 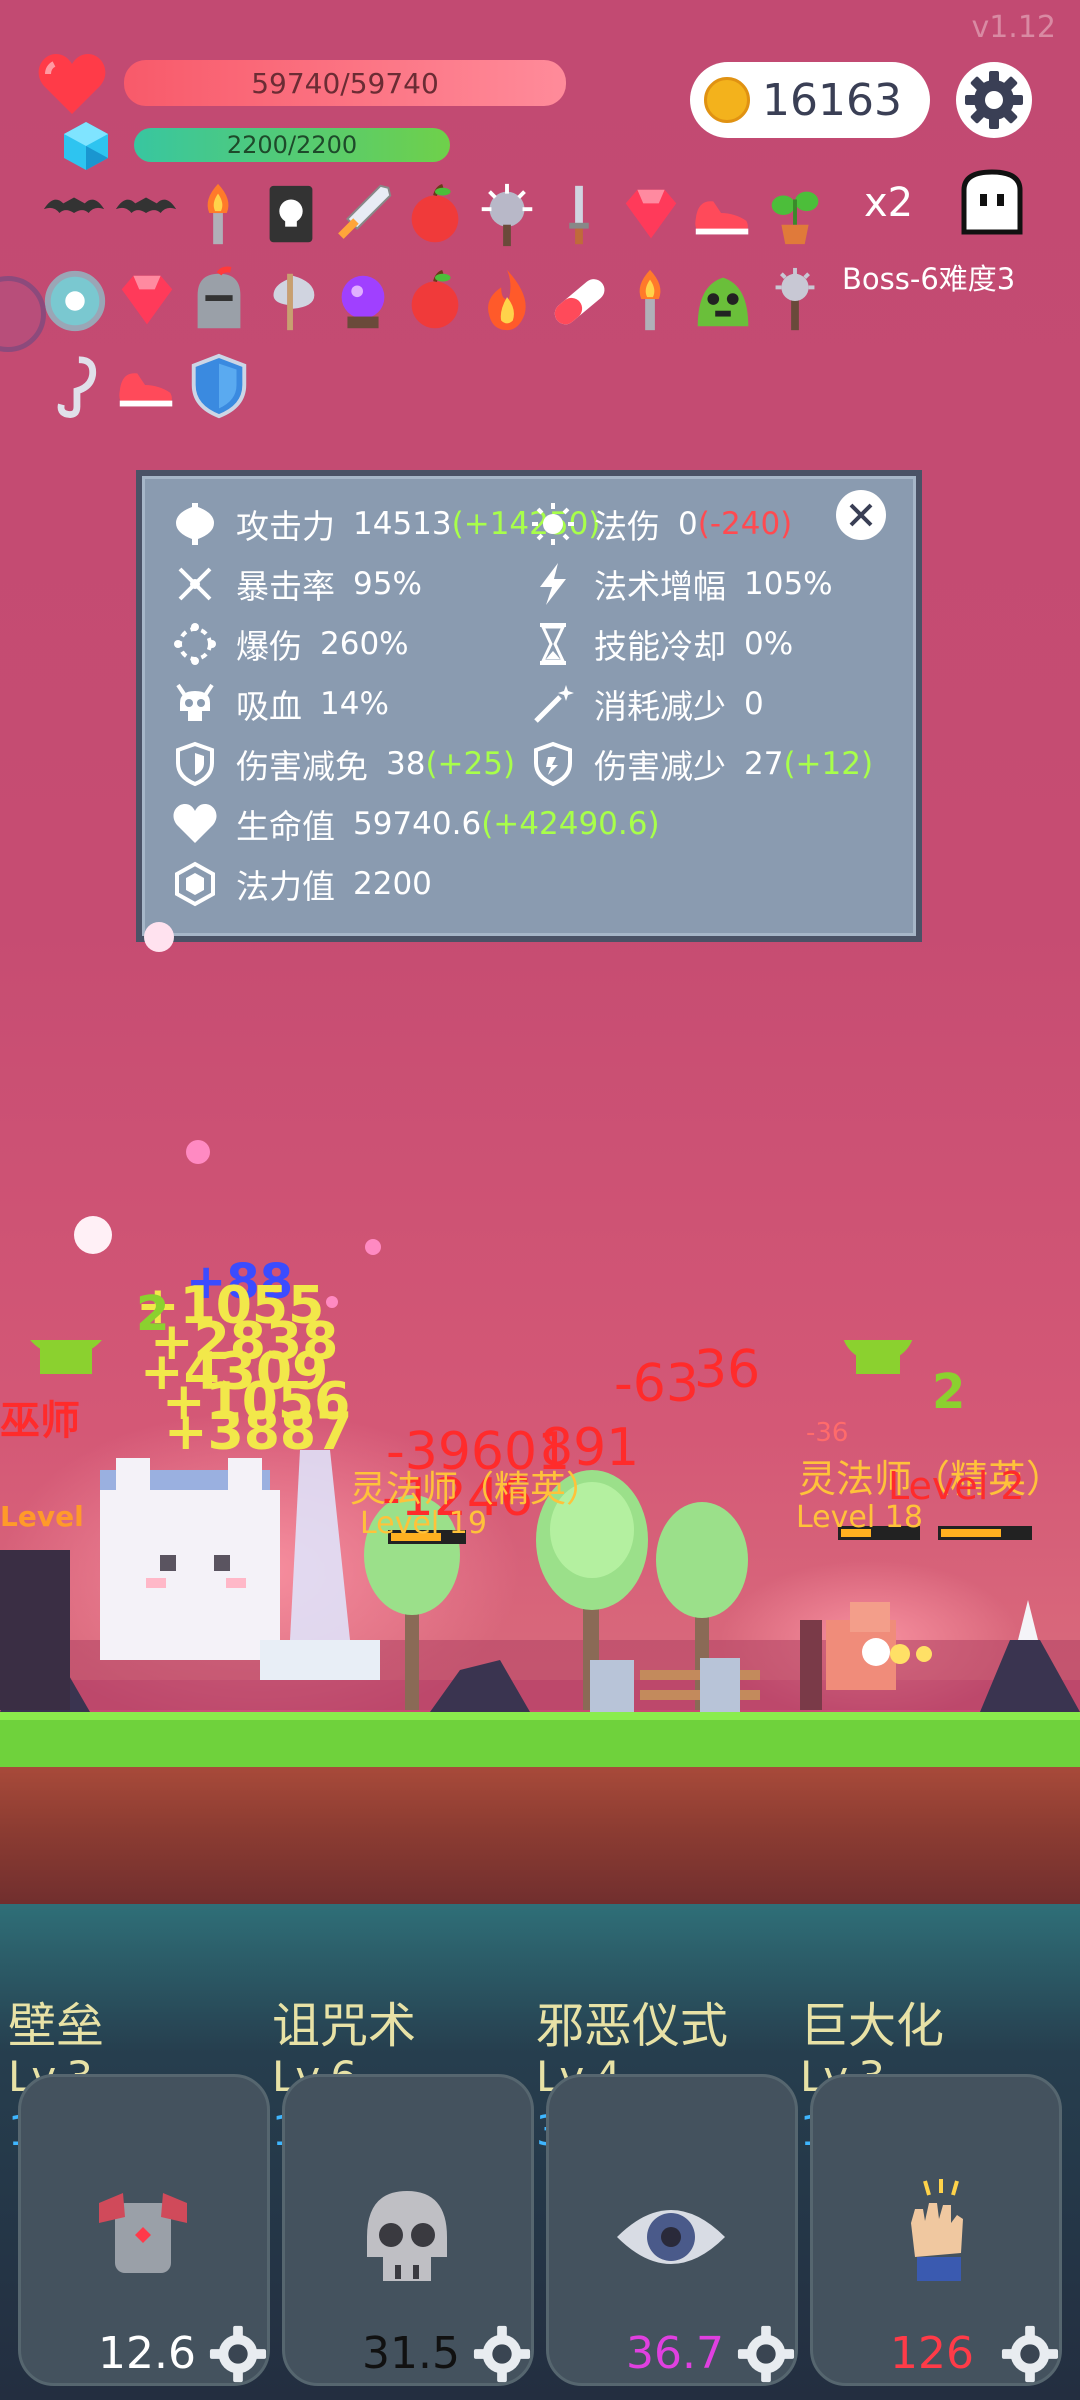 I want to click on magic-wand-icon, so click(x=554, y=704).